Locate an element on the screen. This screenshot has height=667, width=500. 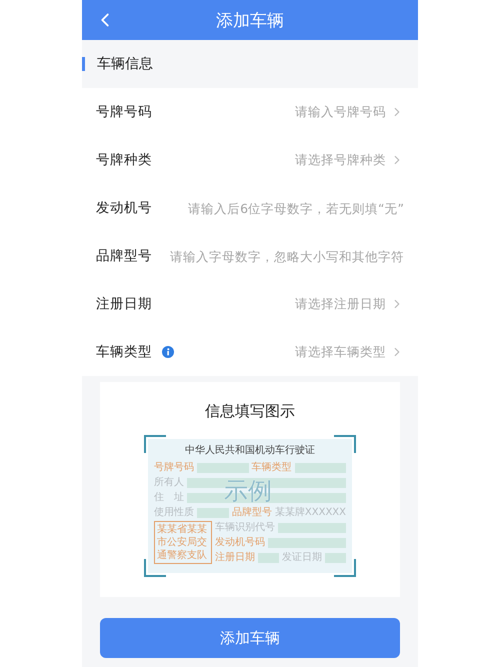
section-title: 车辆信息 is located at coordinates (125, 64).